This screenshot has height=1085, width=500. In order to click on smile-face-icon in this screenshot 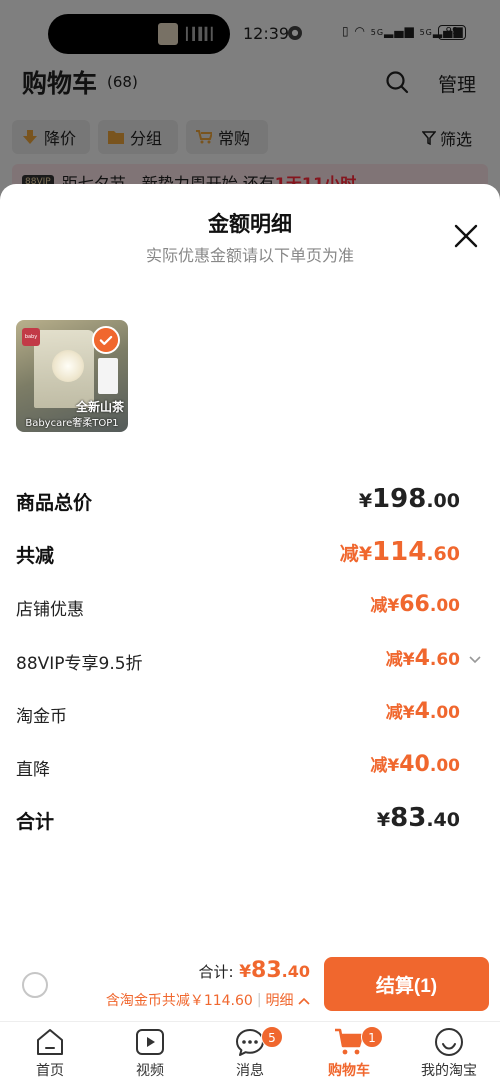, I will do `click(449, 1042)`.